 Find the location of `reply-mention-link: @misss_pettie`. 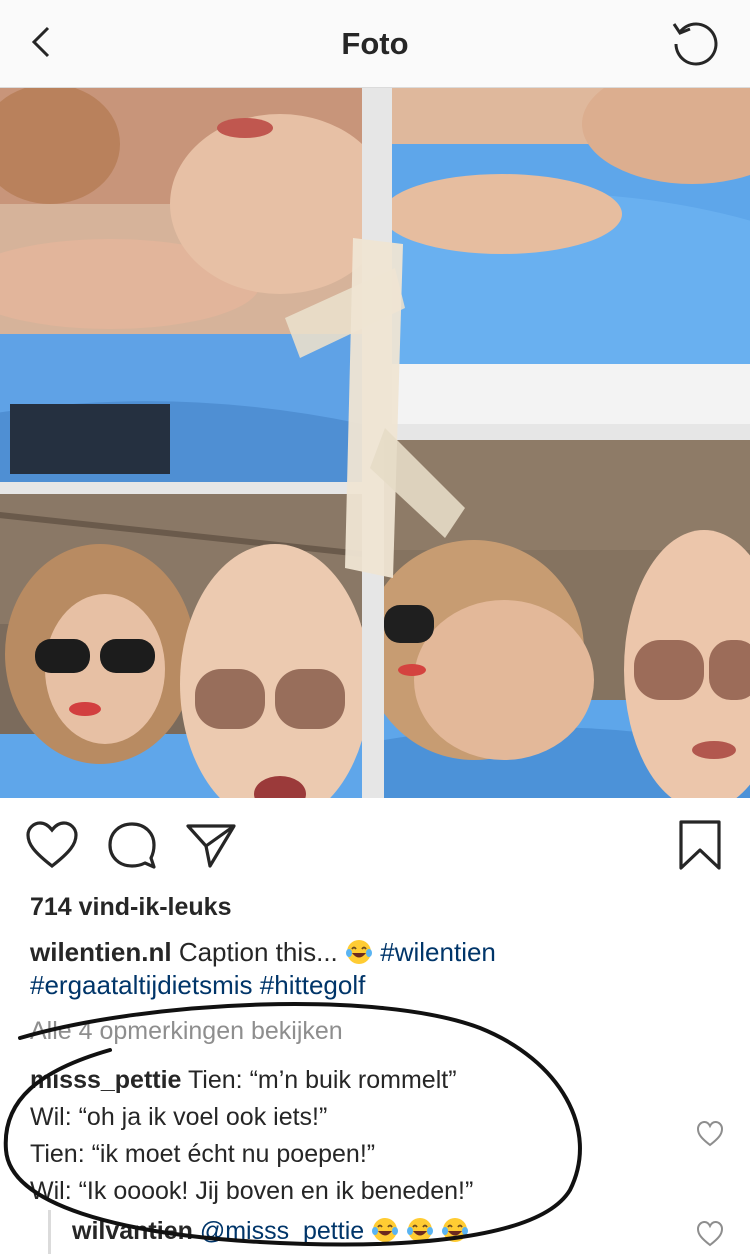

reply-mention-link: @misss_pettie is located at coordinates (282, 1231).